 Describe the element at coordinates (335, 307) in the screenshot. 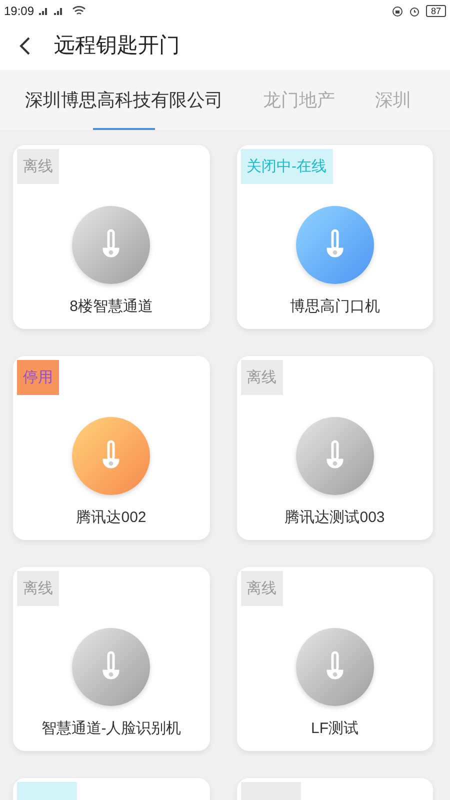

I see `device-name: 博思高门口机` at that location.